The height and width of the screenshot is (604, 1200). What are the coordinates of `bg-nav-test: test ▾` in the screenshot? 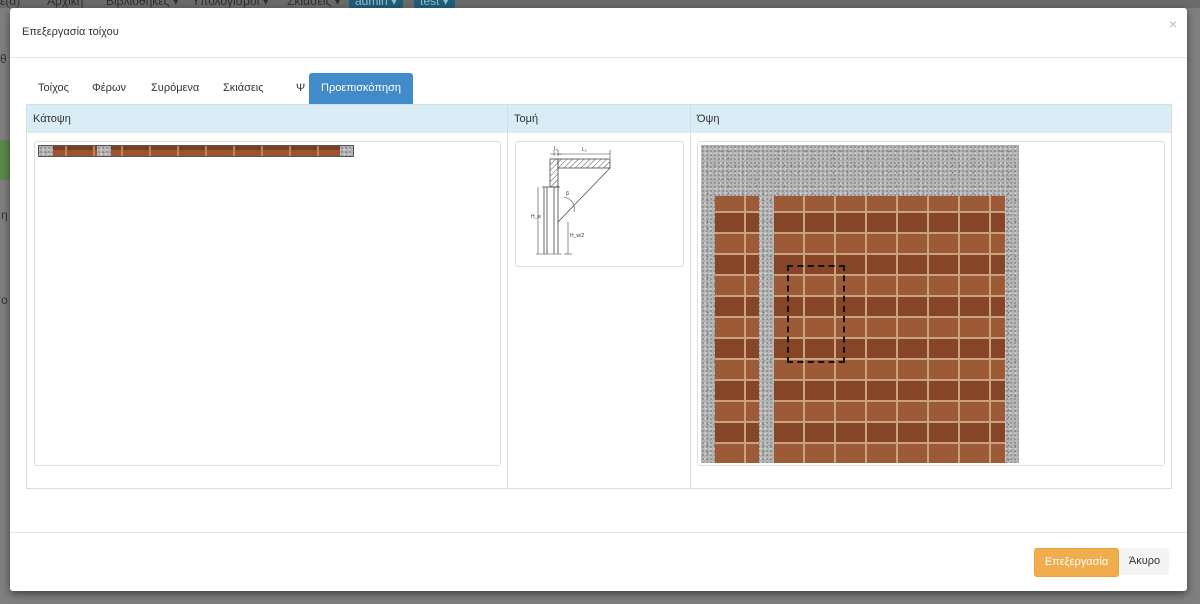 It's located at (434, 4).